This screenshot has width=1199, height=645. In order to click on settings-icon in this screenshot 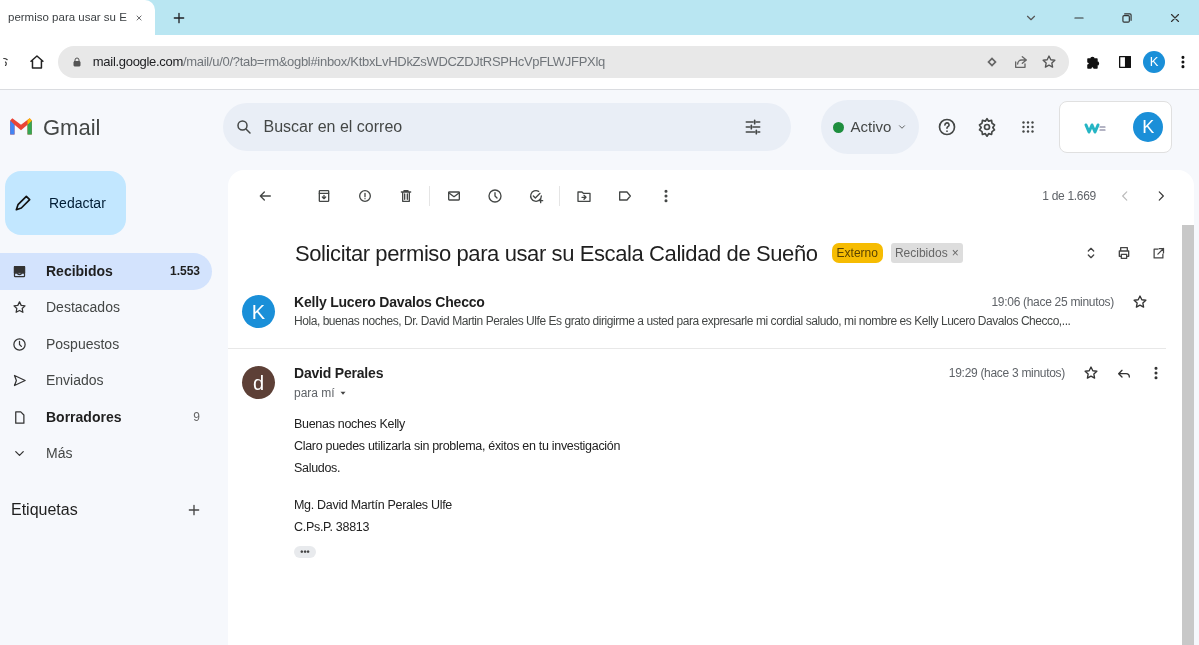, I will do `click(987, 127)`.